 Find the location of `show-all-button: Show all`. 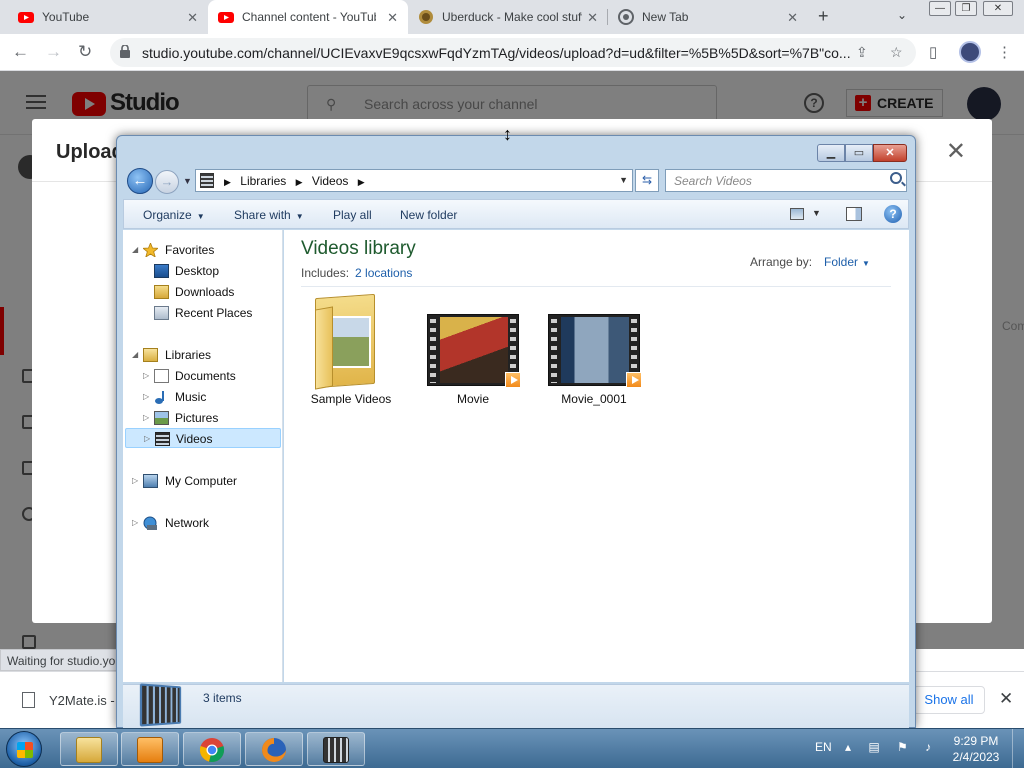

show-all-button: Show all is located at coordinates (949, 700).